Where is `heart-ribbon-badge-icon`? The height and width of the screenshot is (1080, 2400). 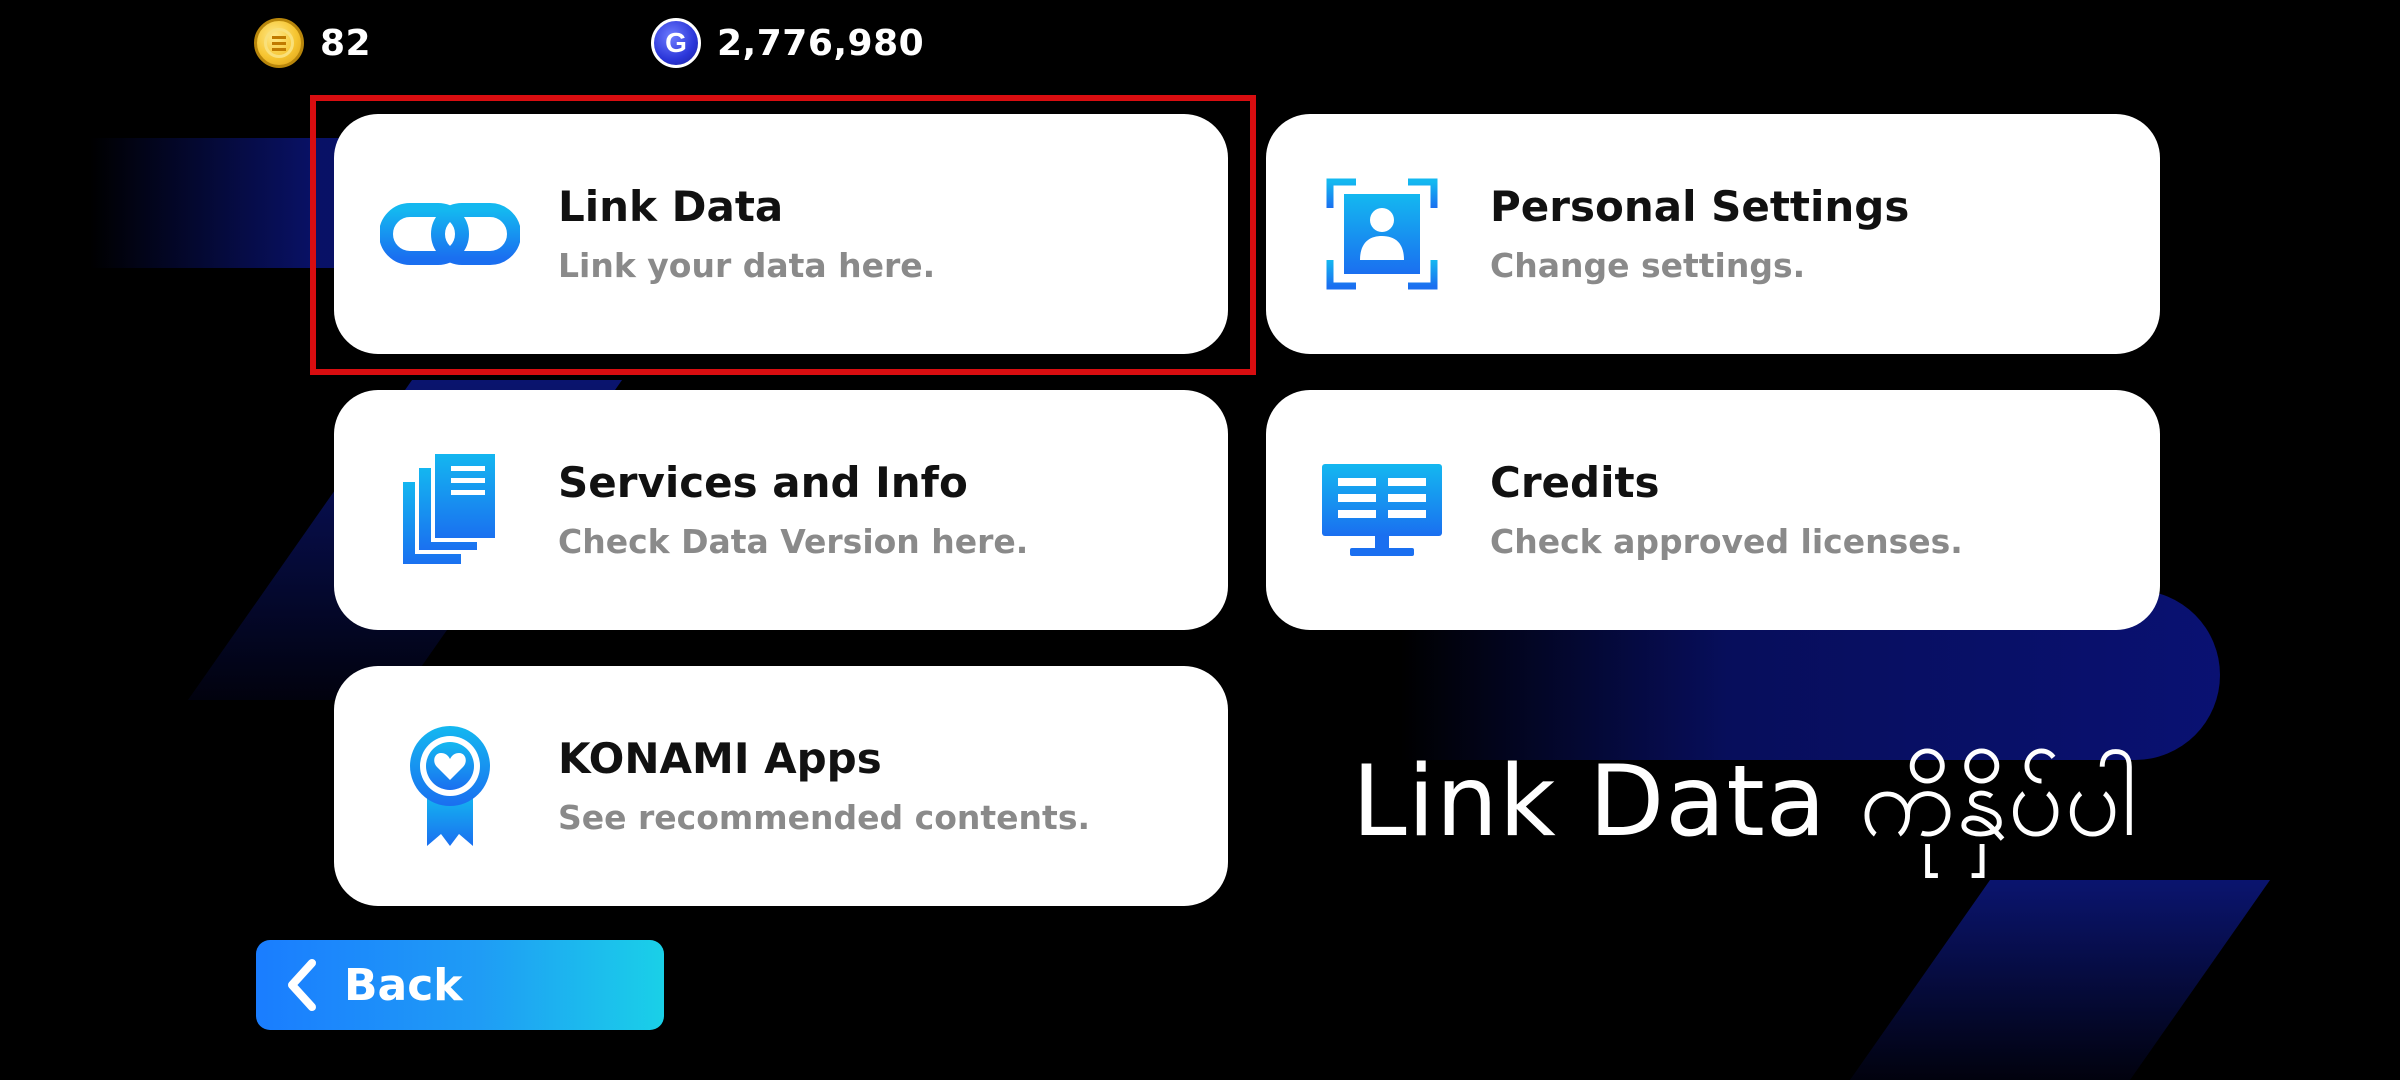 heart-ribbon-badge-icon is located at coordinates (450, 786).